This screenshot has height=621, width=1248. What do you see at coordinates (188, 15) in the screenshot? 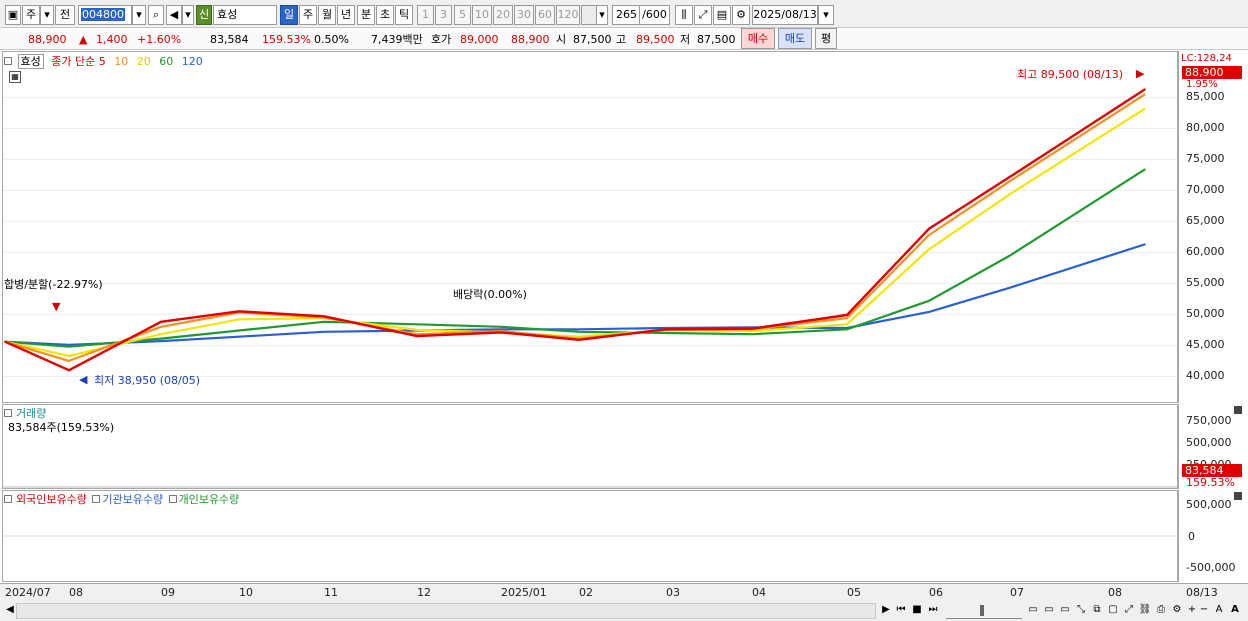
I see `speaker-dropdown-icon: ▾` at bounding box center [188, 15].